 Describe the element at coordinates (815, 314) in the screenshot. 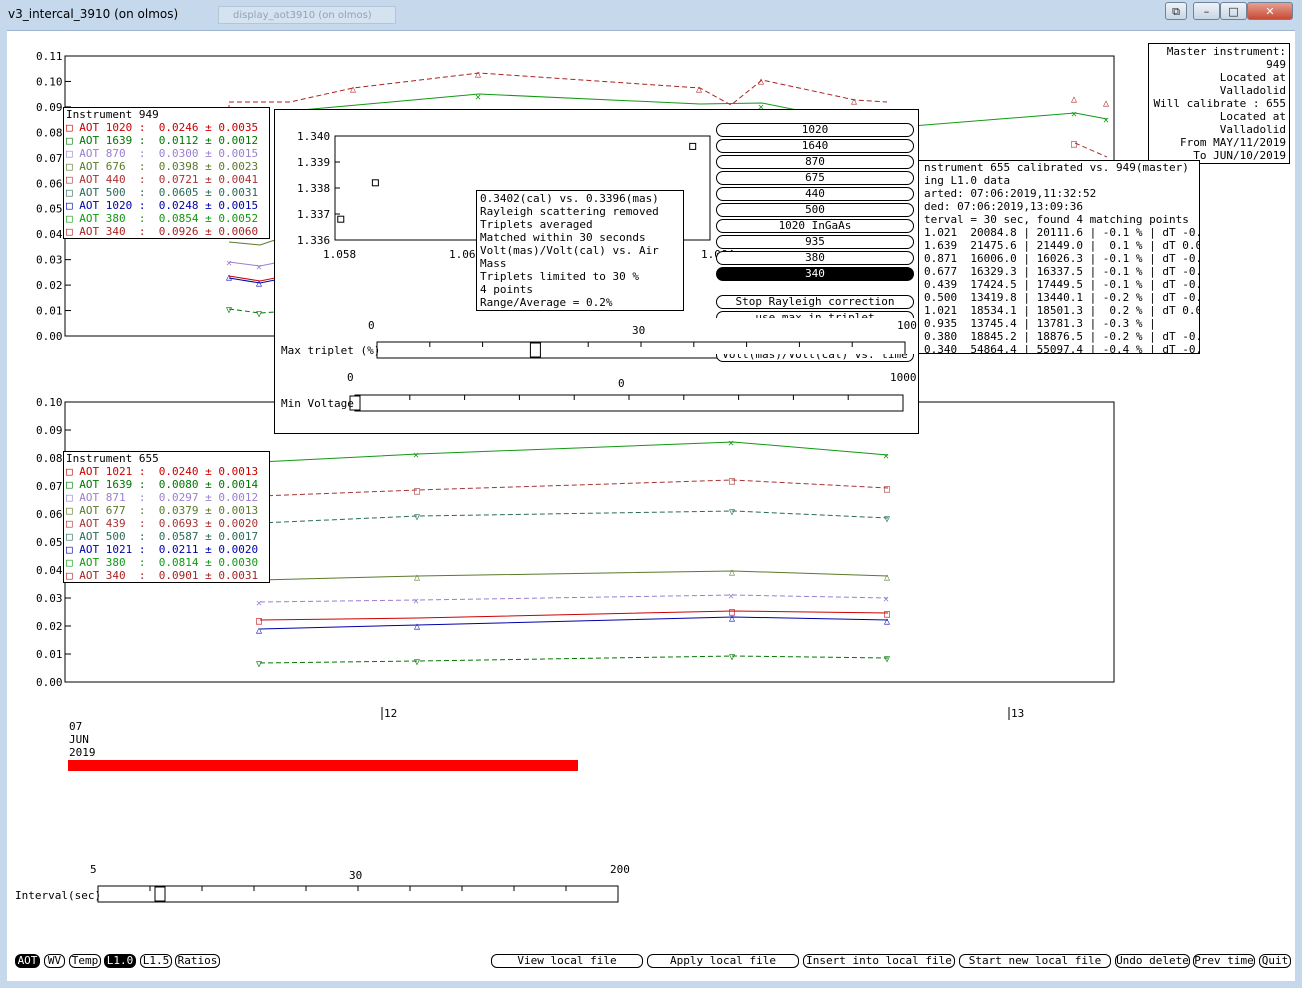

I see `use-max-triplet-button: use max in triplet` at that location.